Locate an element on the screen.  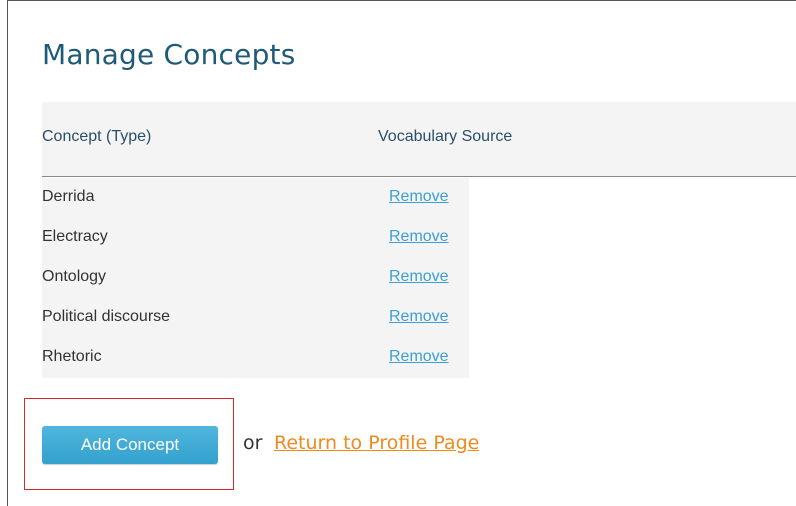
concept-name: Political discourse is located at coordinates (106, 316).